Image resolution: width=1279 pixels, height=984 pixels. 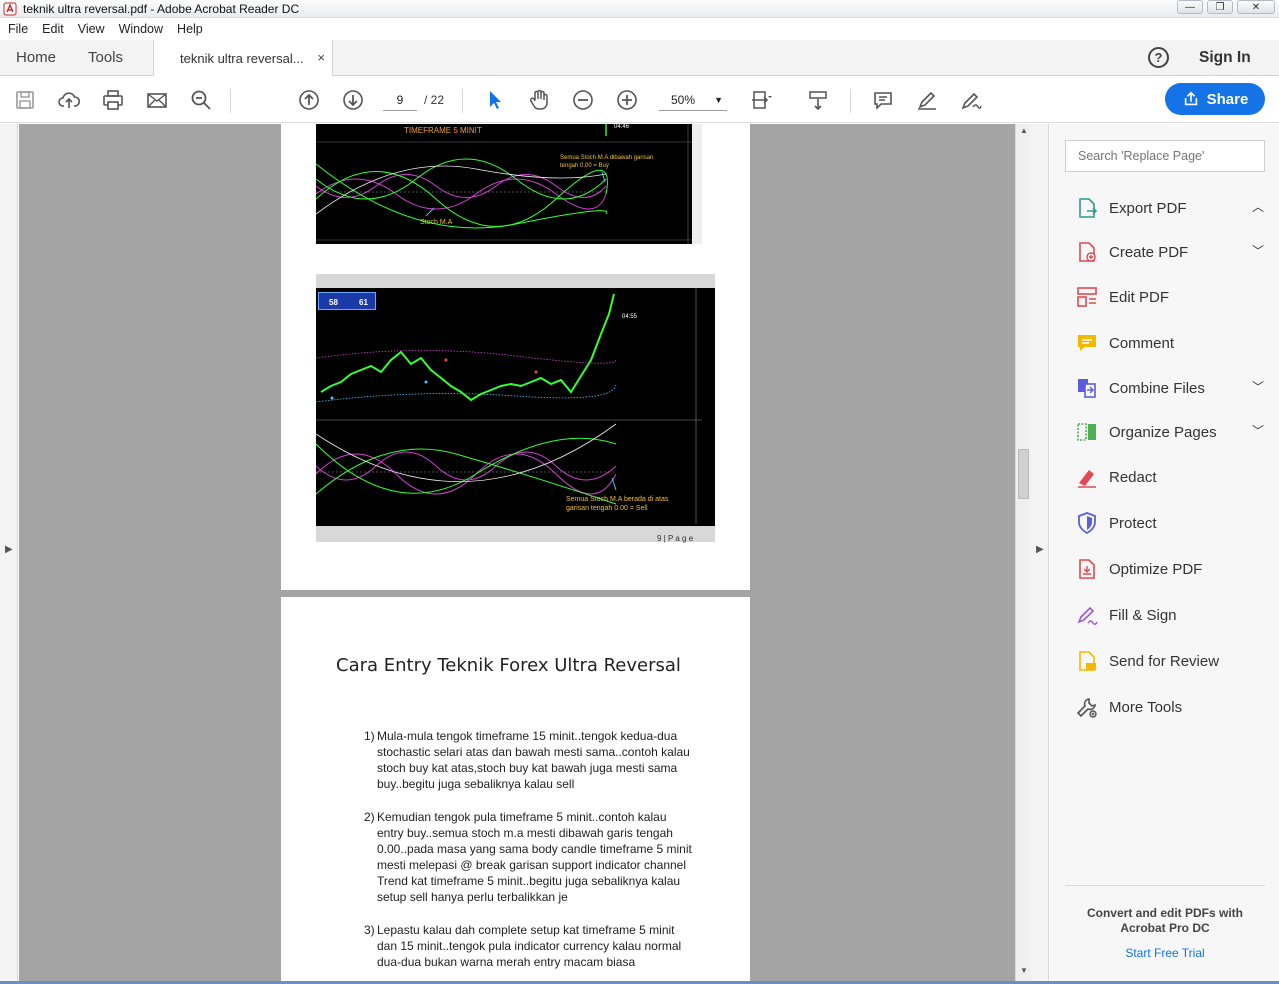 I want to click on start-free-trial-link: Start Free Trial, so click(x=1165, y=953).